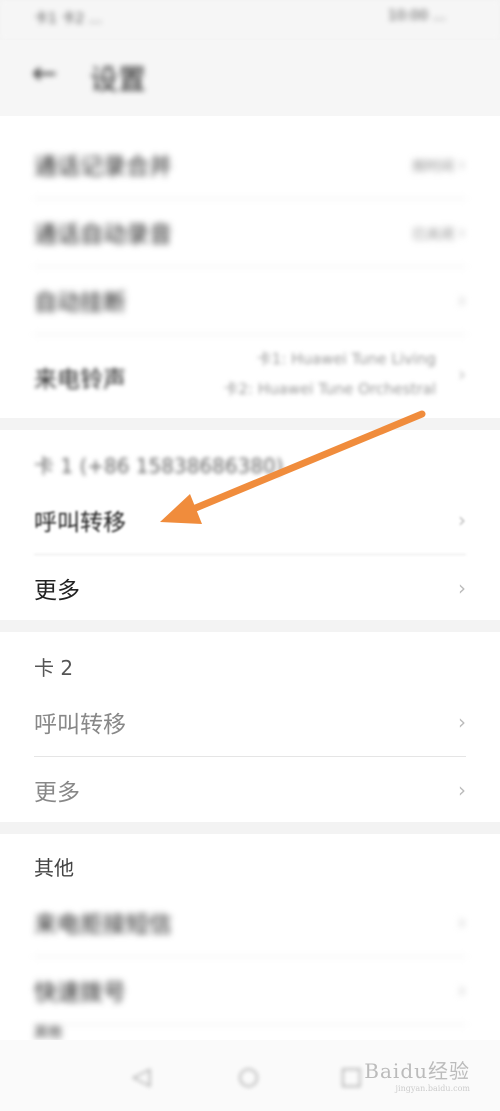  Describe the element at coordinates (250, 990) in the screenshot. I see `settings-row-speed-dial: 快速拨号 ›` at that location.